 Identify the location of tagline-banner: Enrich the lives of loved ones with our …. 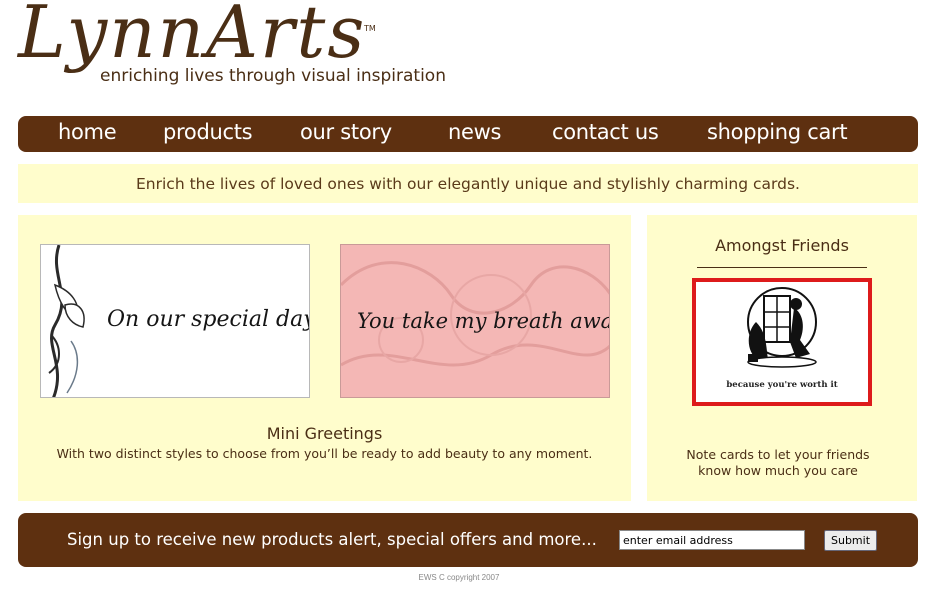
(468, 183).